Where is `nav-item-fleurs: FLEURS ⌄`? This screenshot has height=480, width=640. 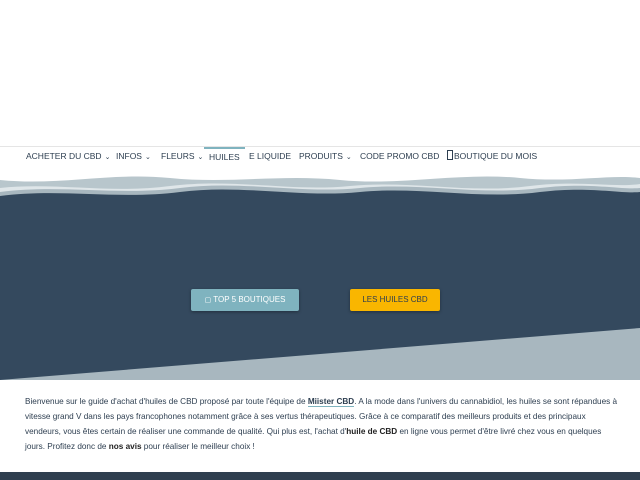
nav-item-fleurs: FLEURS ⌄ is located at coordinates (182, 157).